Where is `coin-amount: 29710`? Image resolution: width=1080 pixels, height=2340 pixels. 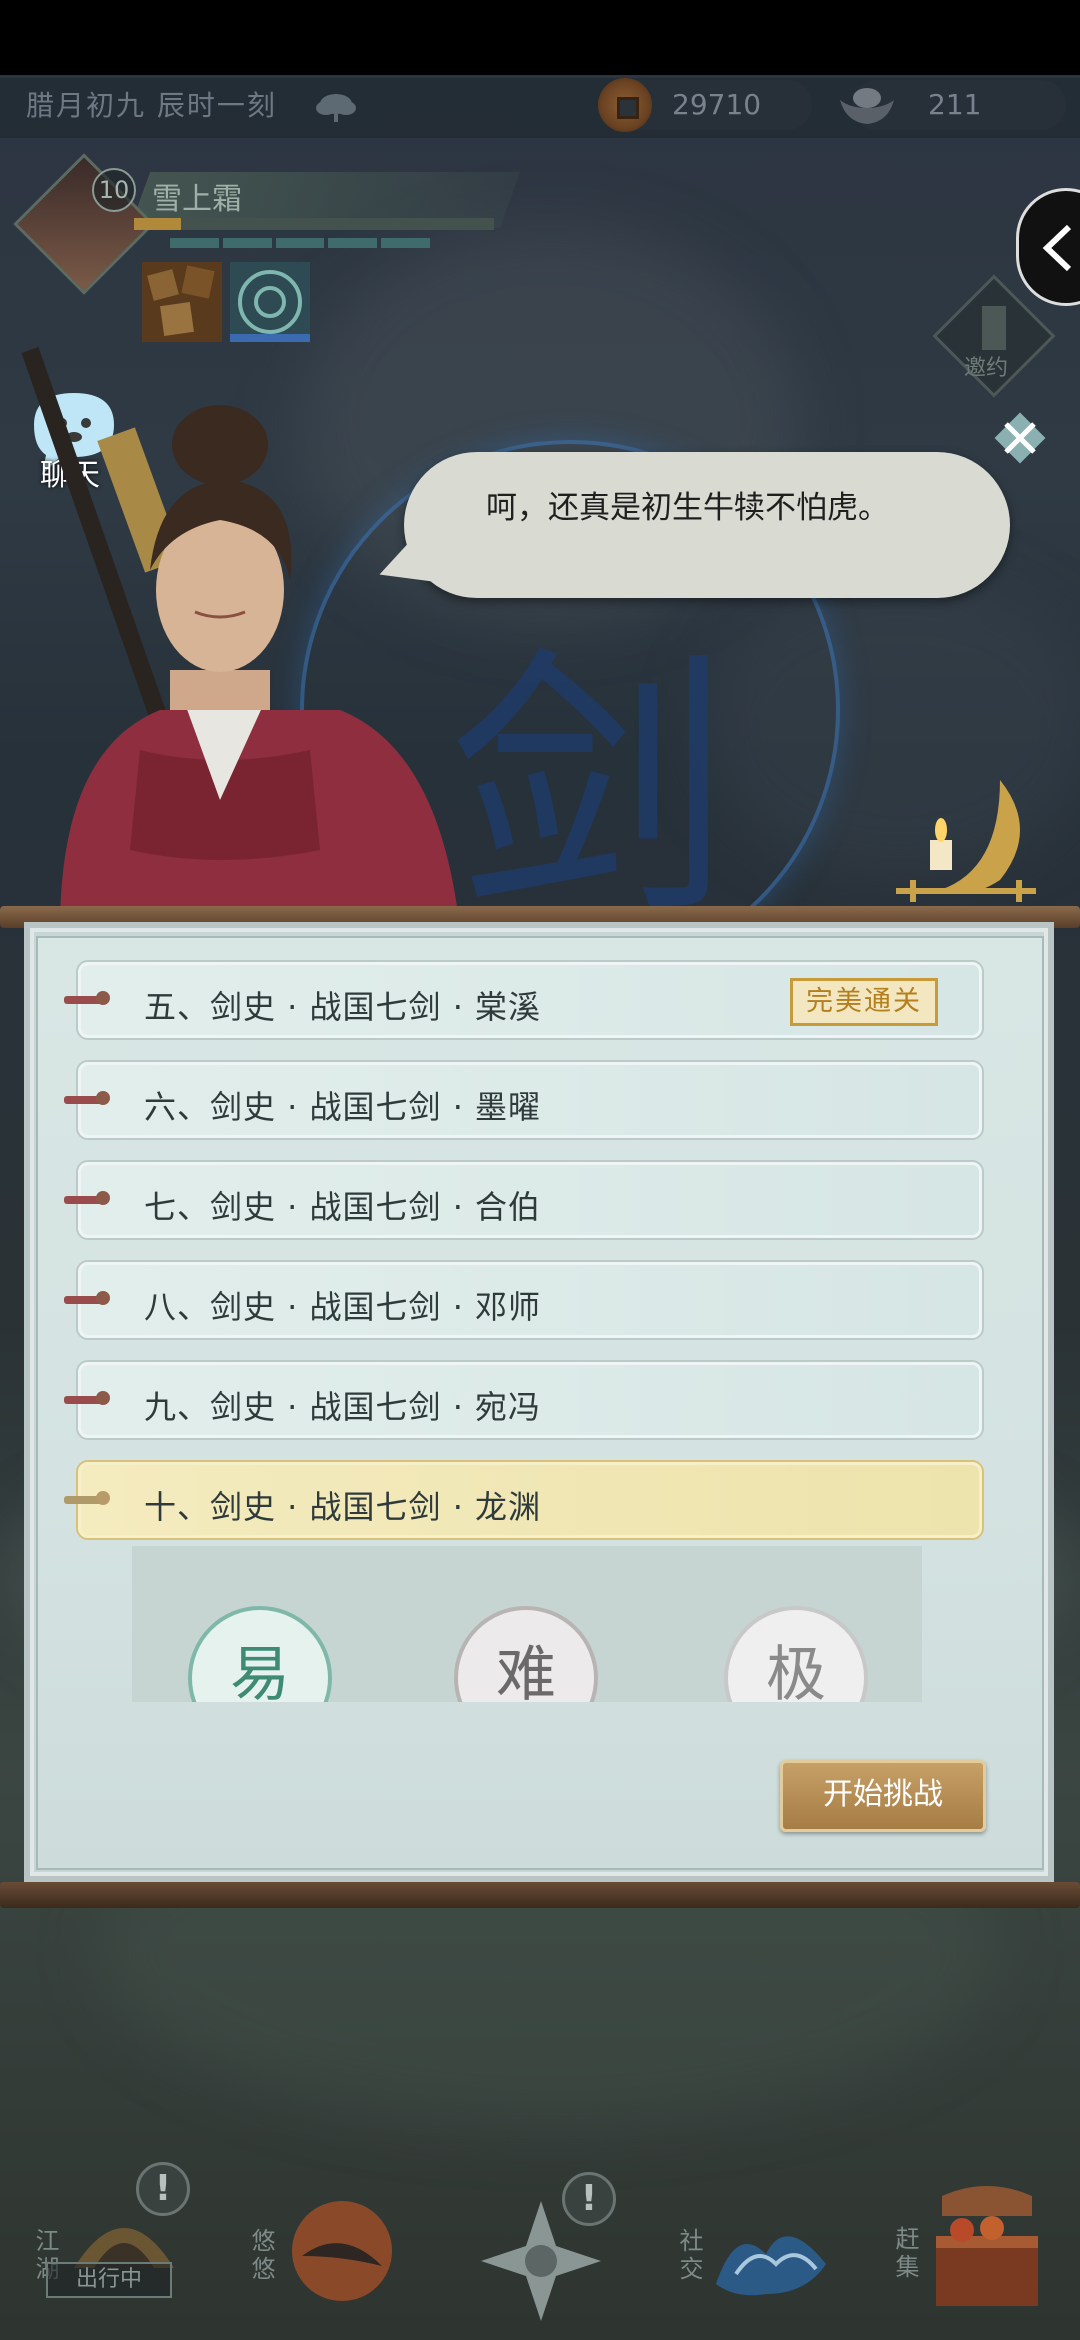 coin-amount: 29710 is located at coordinates (717, 104).